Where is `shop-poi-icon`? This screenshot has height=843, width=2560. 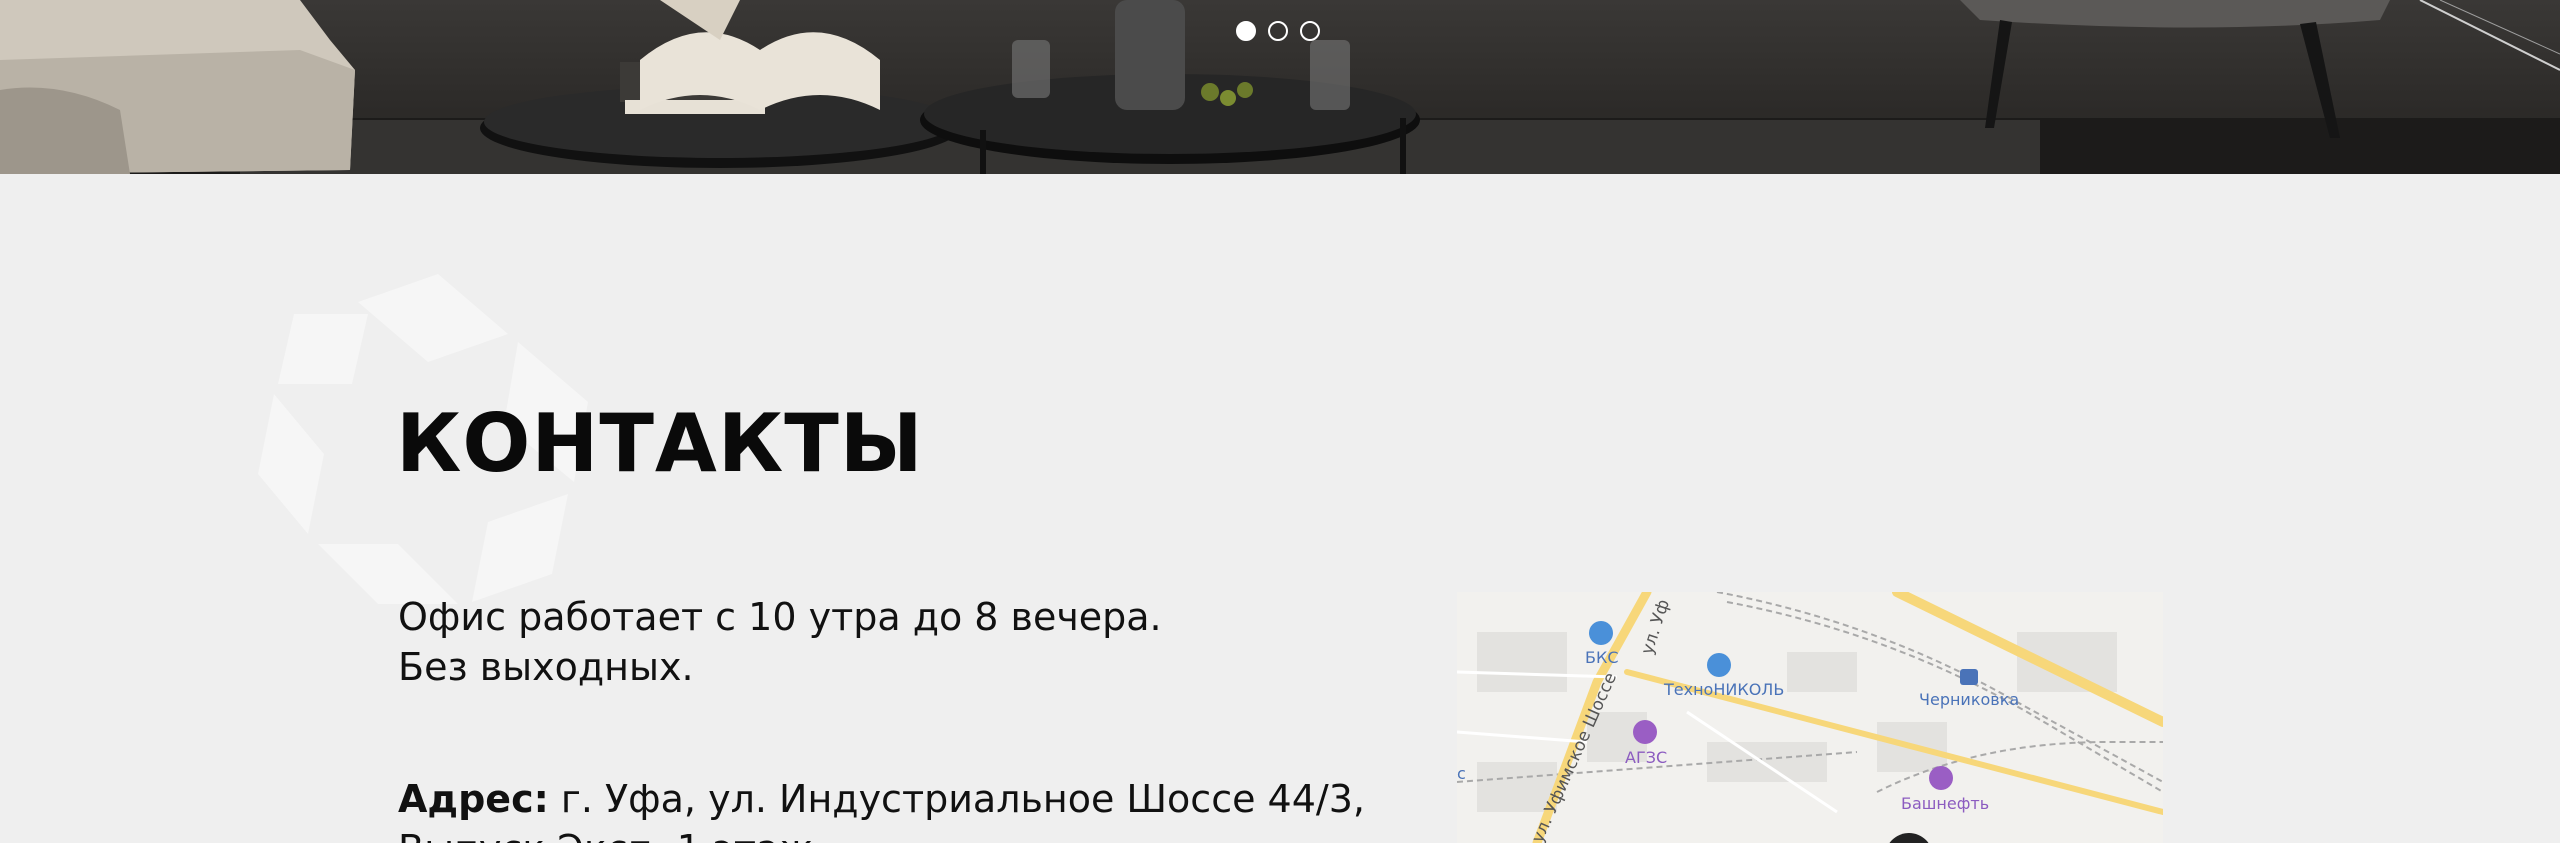
shop-poi-icon is located at coordinates (1601, 633).